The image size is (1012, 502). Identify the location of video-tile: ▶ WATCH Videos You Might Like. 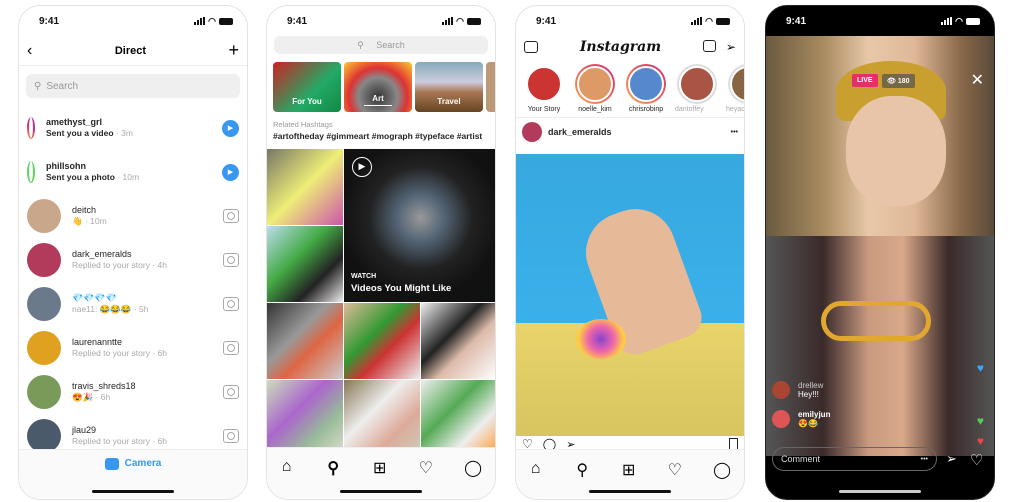
(419, 225).